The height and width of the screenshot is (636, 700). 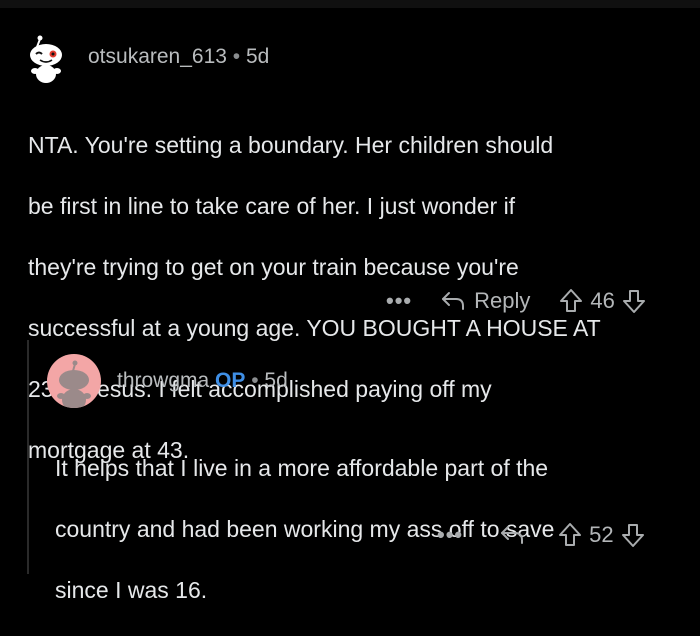 I want to click on vote-control: 46, so click(x=602, y=301).